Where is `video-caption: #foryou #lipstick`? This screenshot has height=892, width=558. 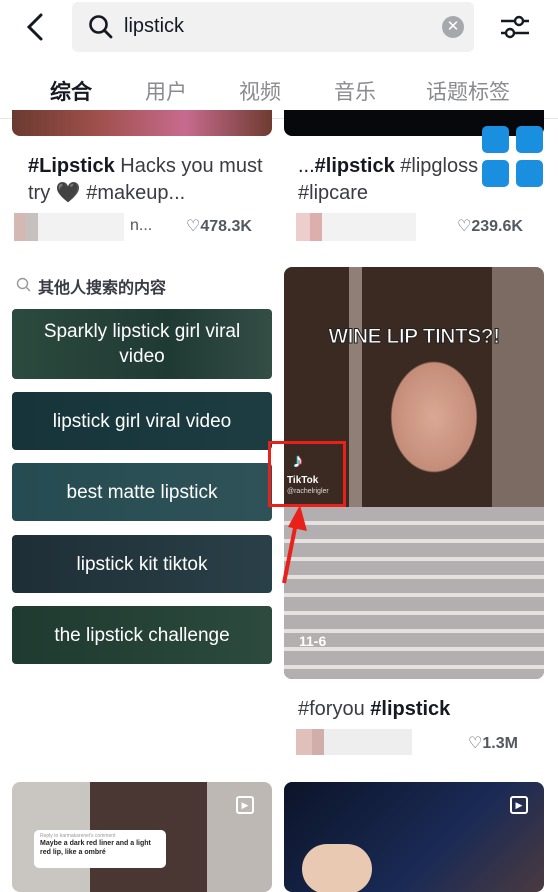
video-caption: #foryou #lipstick is located at coordinates (374, 709).